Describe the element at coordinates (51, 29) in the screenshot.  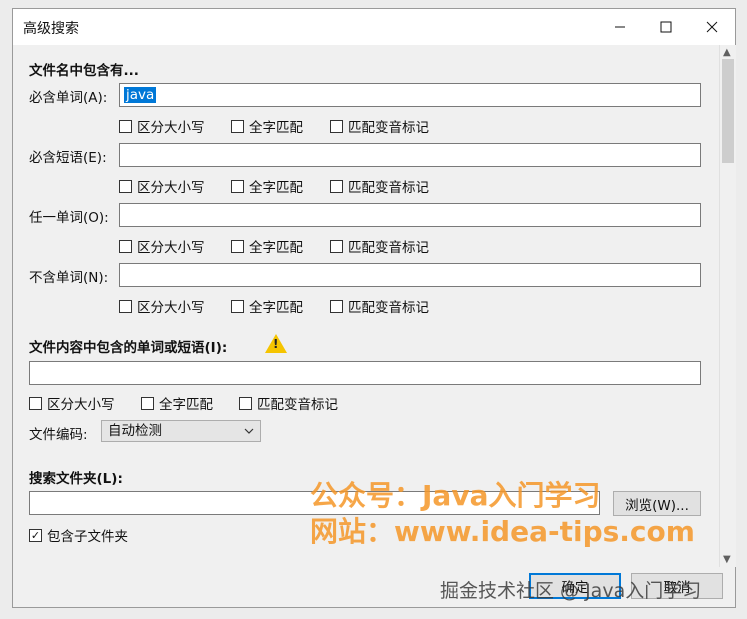
I see `window-title: 高级搜索` at that location.